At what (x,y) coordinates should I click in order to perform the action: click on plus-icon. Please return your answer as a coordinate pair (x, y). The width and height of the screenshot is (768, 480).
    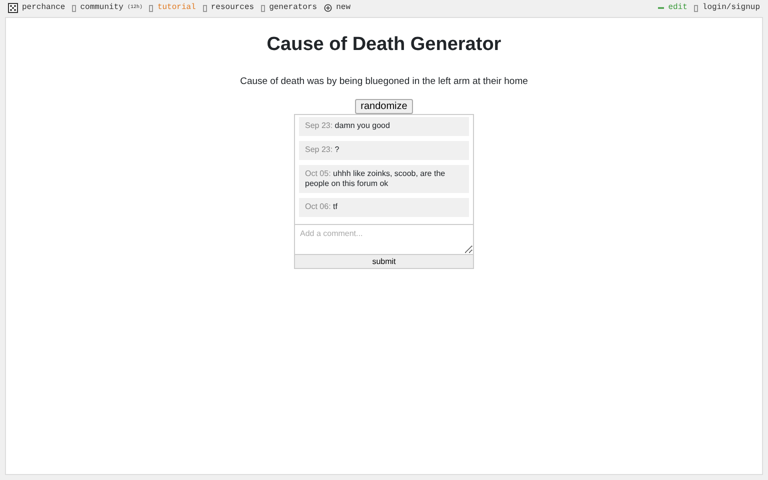
    Looking at the image, I should click on (328, 8).